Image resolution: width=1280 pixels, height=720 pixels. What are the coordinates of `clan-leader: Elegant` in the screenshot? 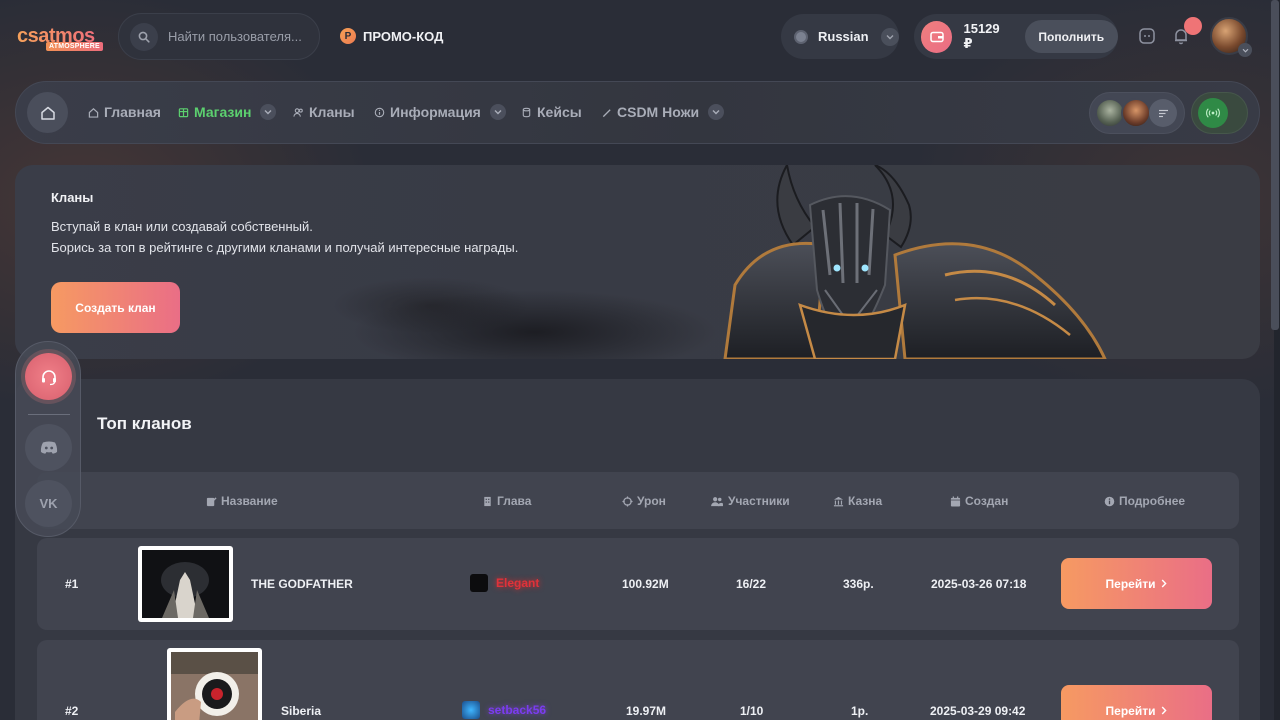 It's located at (504, 583).